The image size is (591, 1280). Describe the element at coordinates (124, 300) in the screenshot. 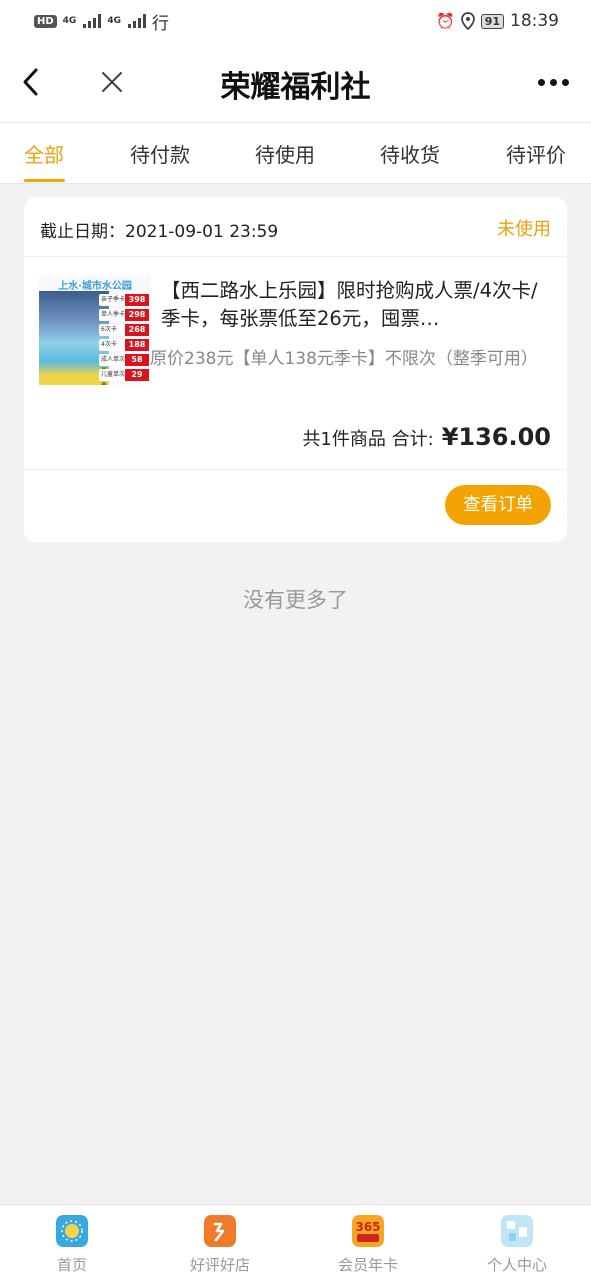

I see `thumbnail-price-row: 亲子季卡 398` at that location.